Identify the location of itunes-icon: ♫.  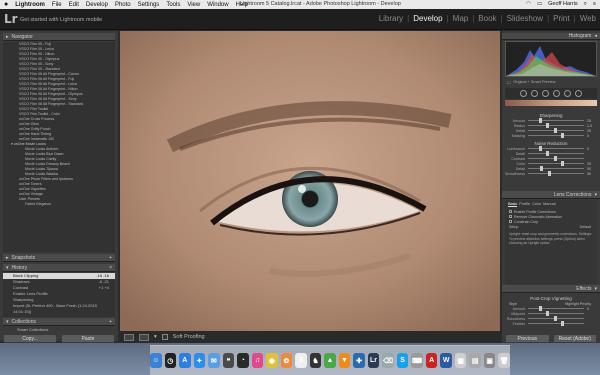
(257, 360).